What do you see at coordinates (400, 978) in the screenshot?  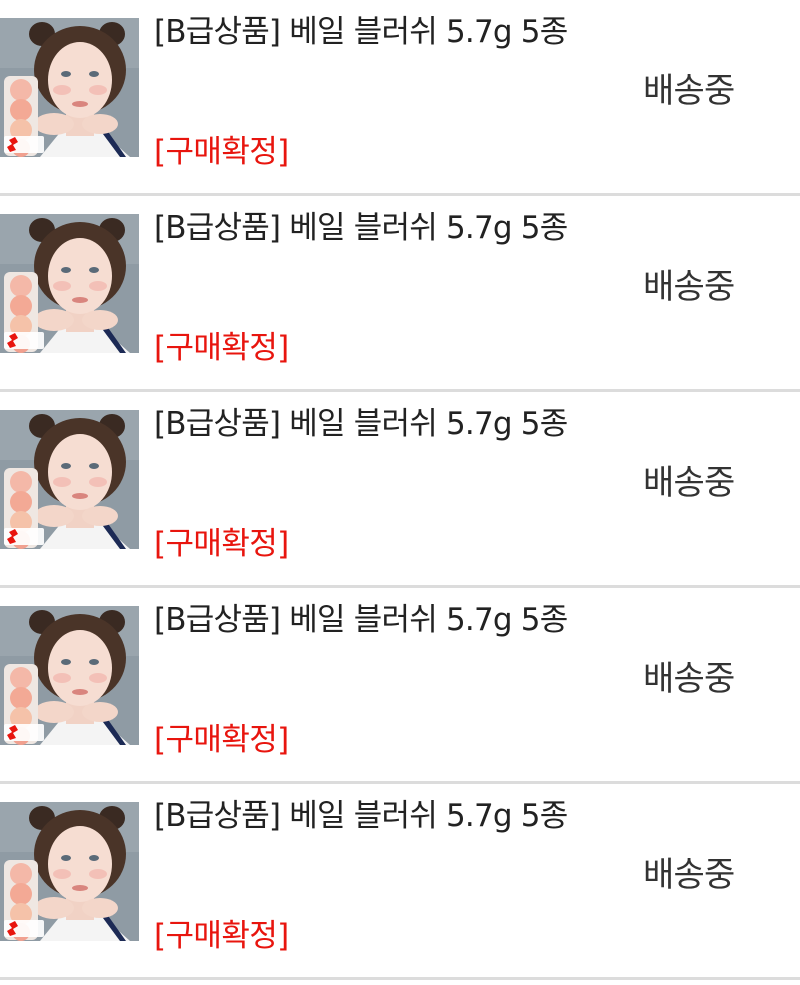 I see `row-divider` at bounding box center [400, 978].